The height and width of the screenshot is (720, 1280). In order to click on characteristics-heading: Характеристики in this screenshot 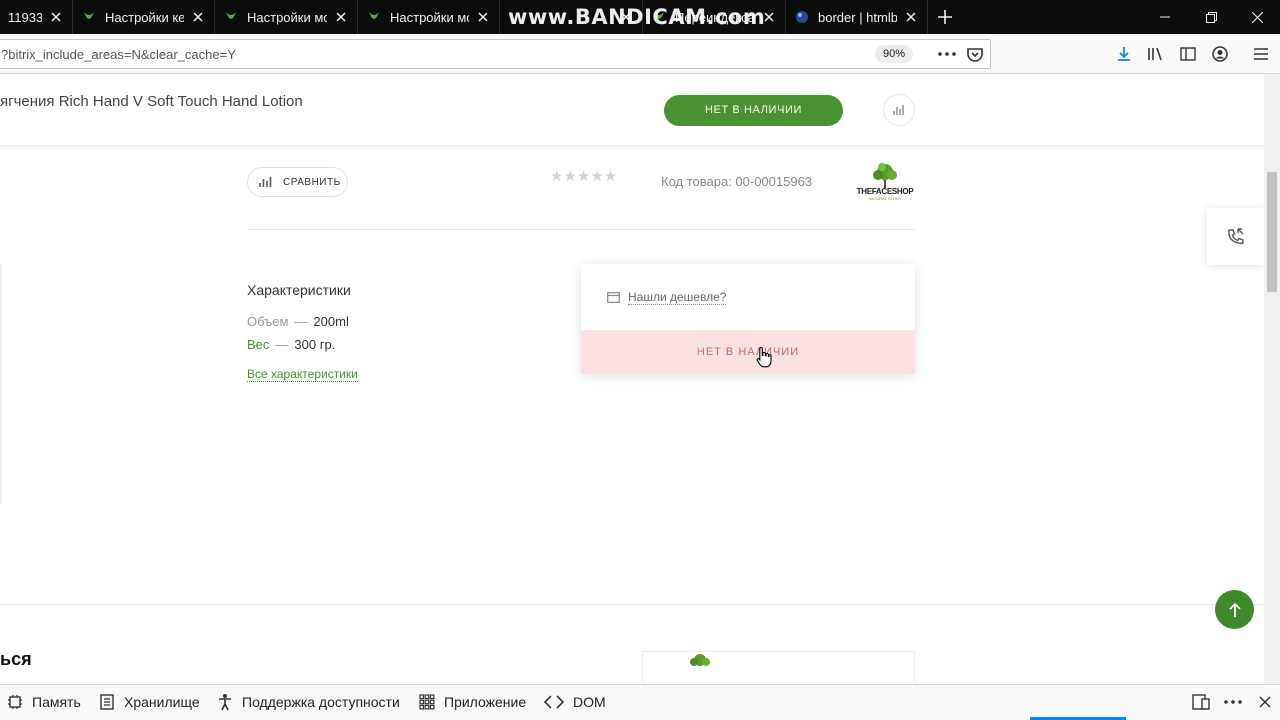, I will do `click(299, 290)`.